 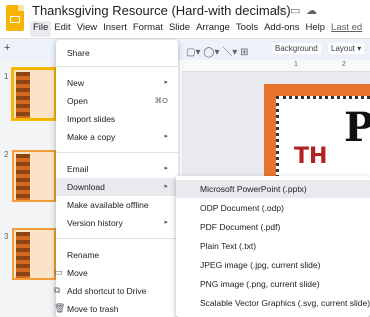 I want to click on menu-help: Help, so click(x=315, y=29).